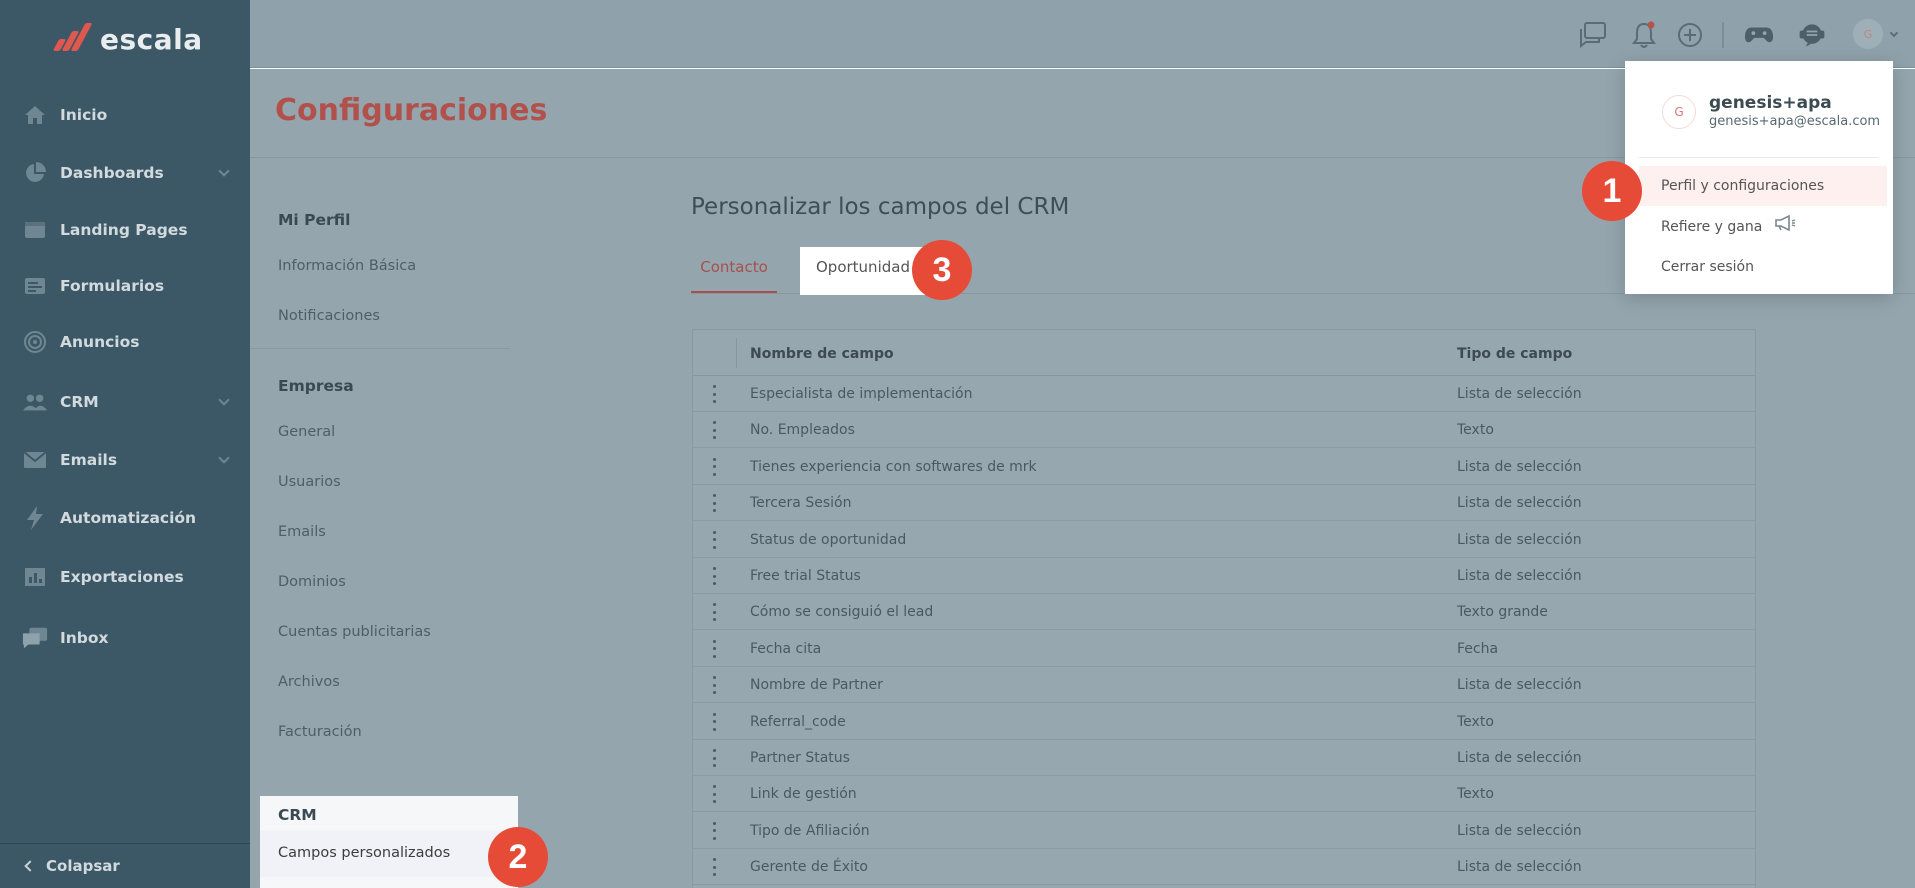 The width and height of the screenshot is (1915, 888). Describe the element at coordinates (1224, 758) in the screenshot. I see `table-row: Partner Status Lista de selección` at that location.